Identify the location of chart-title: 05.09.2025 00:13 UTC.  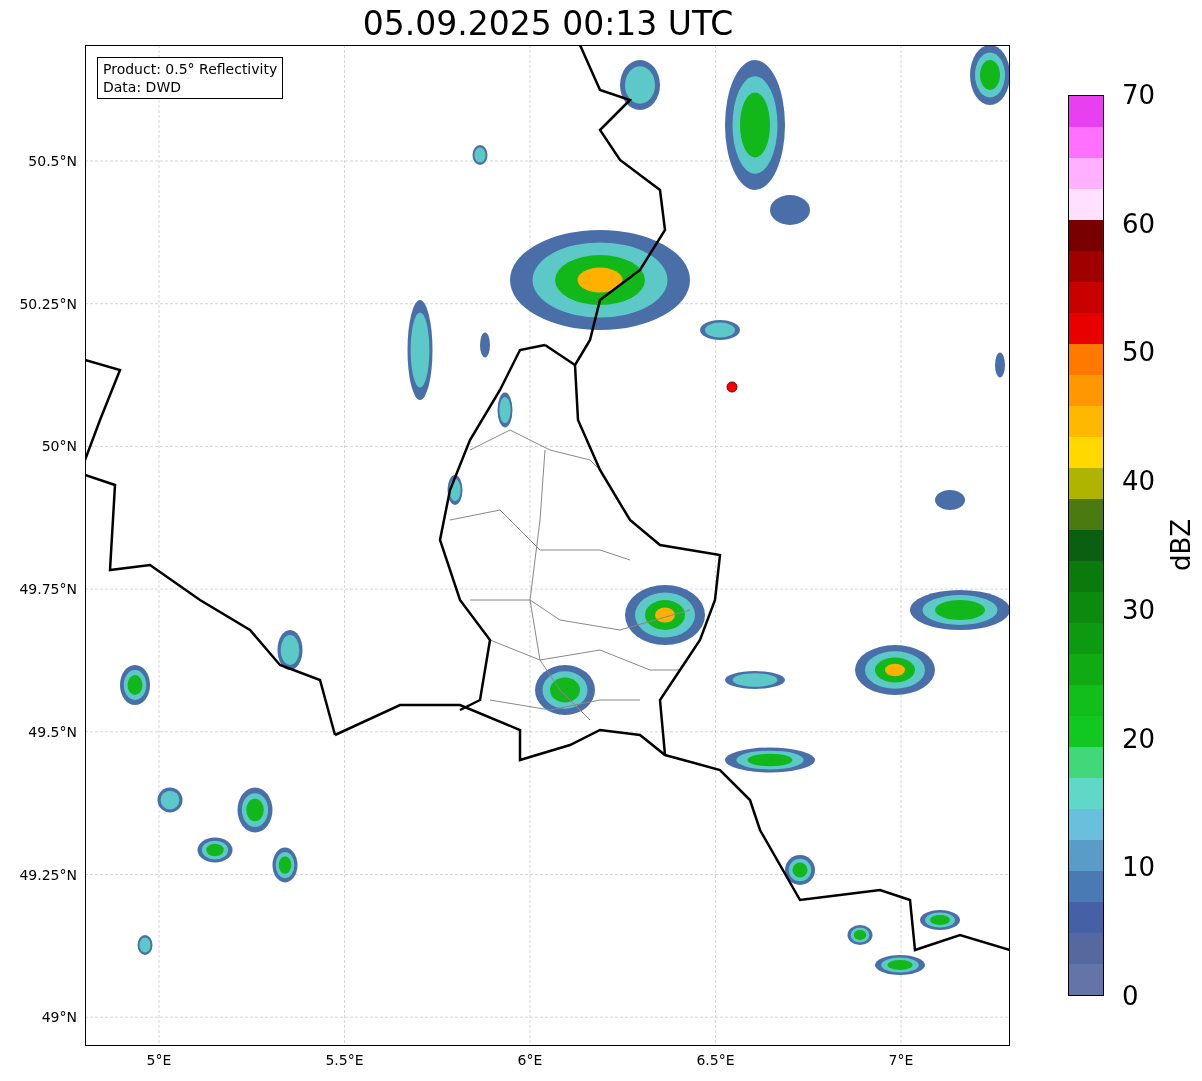
(548, 24).